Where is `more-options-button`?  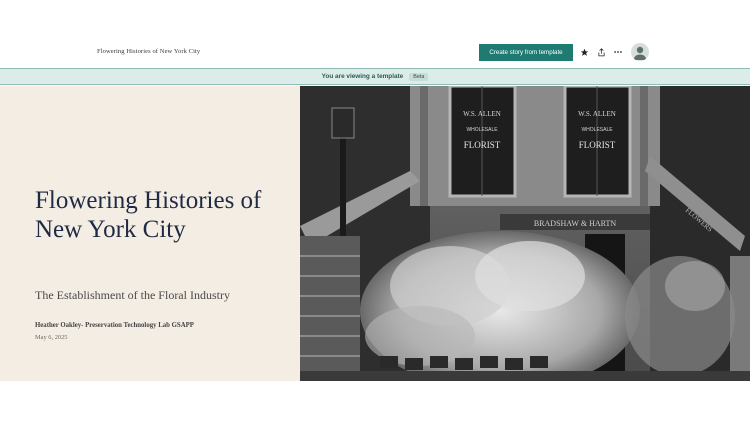
more-options-button is located at coordinates (618, 52).